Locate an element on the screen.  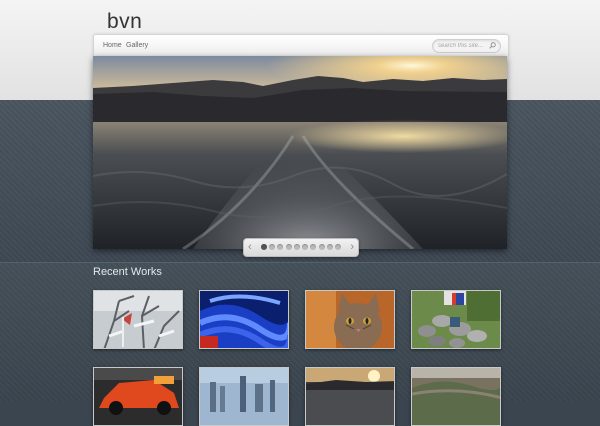
nav-item-gallery: Gallery is located at coordinates (137, 45).